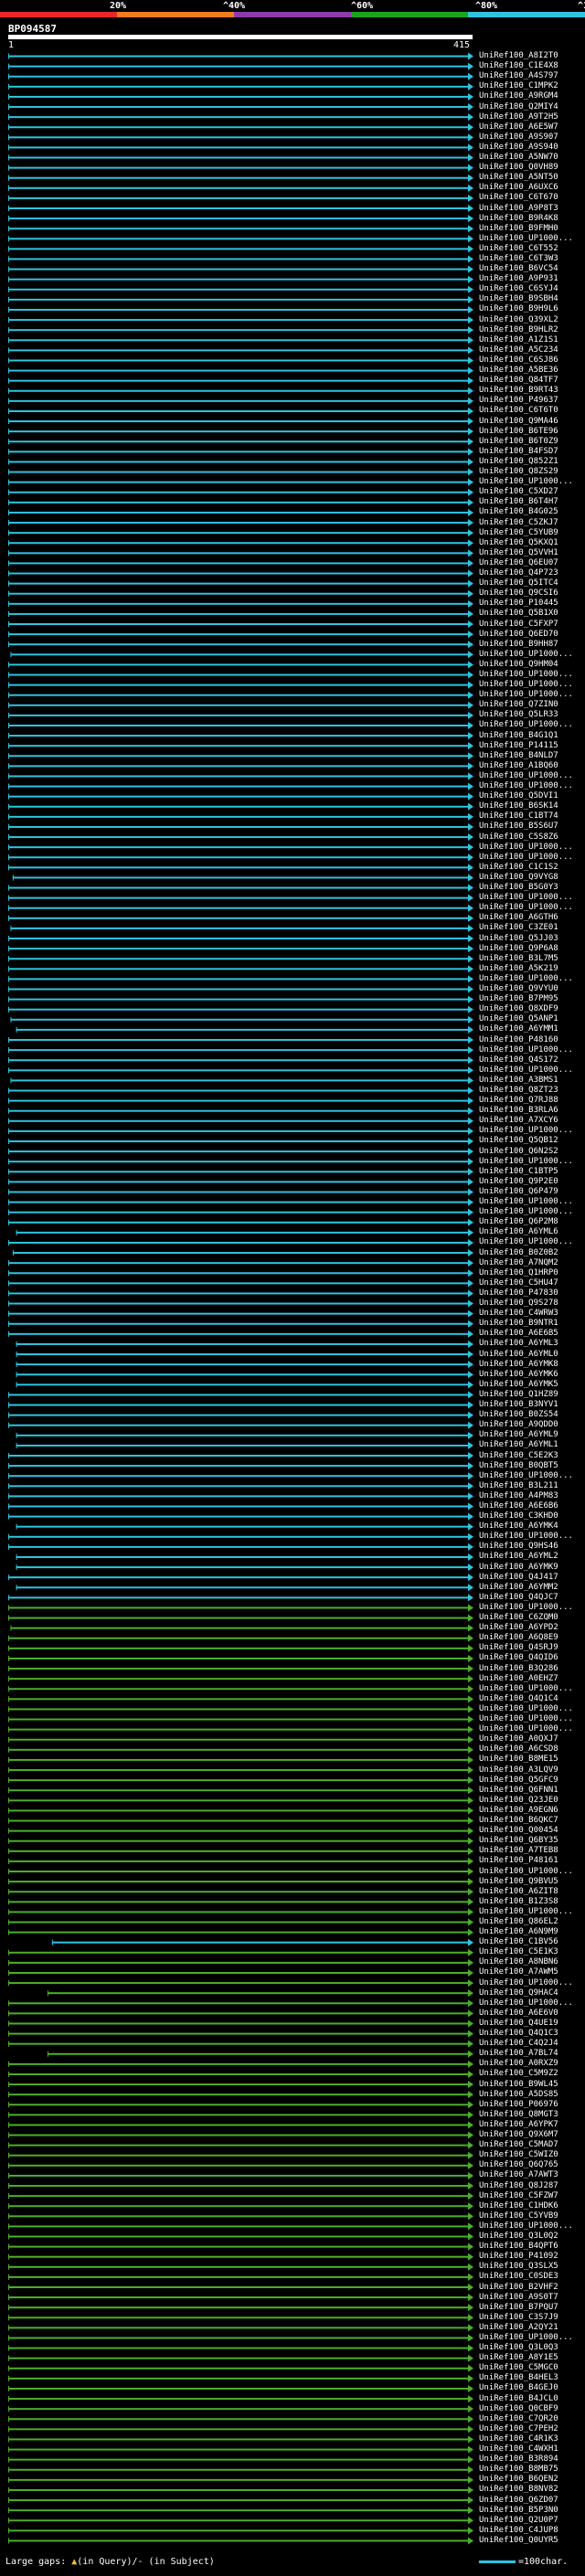 This screenshot has height=2576, width=585. What do you see at coordinates (518, 76) in the screenshot?
I see `hit-label: UniRef100_A4S797` at bounding box center [518, 76].